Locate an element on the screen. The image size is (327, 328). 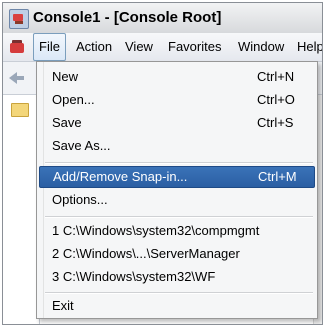
back-arrow-icon is located at coordinates (17, 78).